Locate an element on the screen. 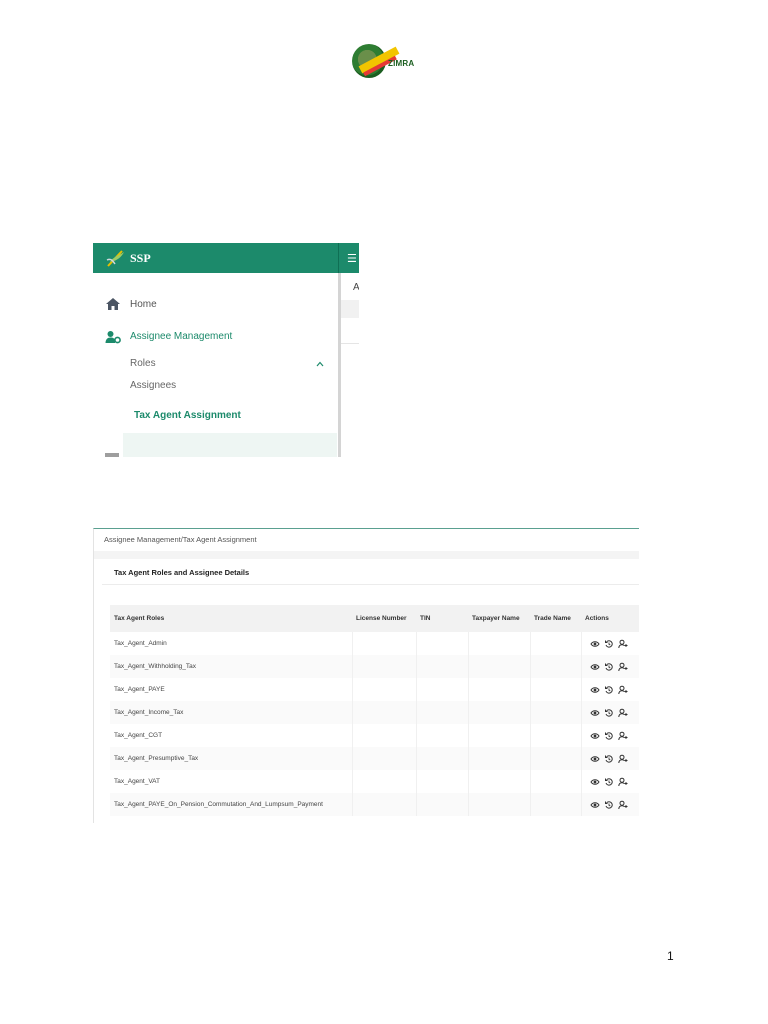 The height and width of the screenshot is (1024, 768). role-name-cell: Tax_Agent_Admin is located at coordinates (231, 643).